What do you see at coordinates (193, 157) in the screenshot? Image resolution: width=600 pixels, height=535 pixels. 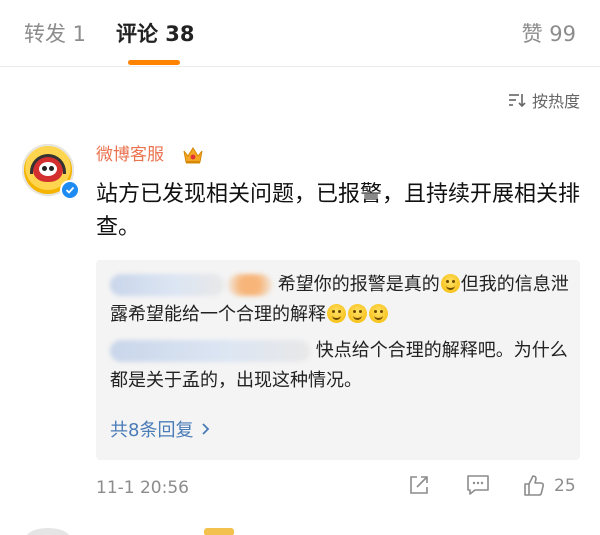 I see `crown-icon` at bounding box center [193, 157].